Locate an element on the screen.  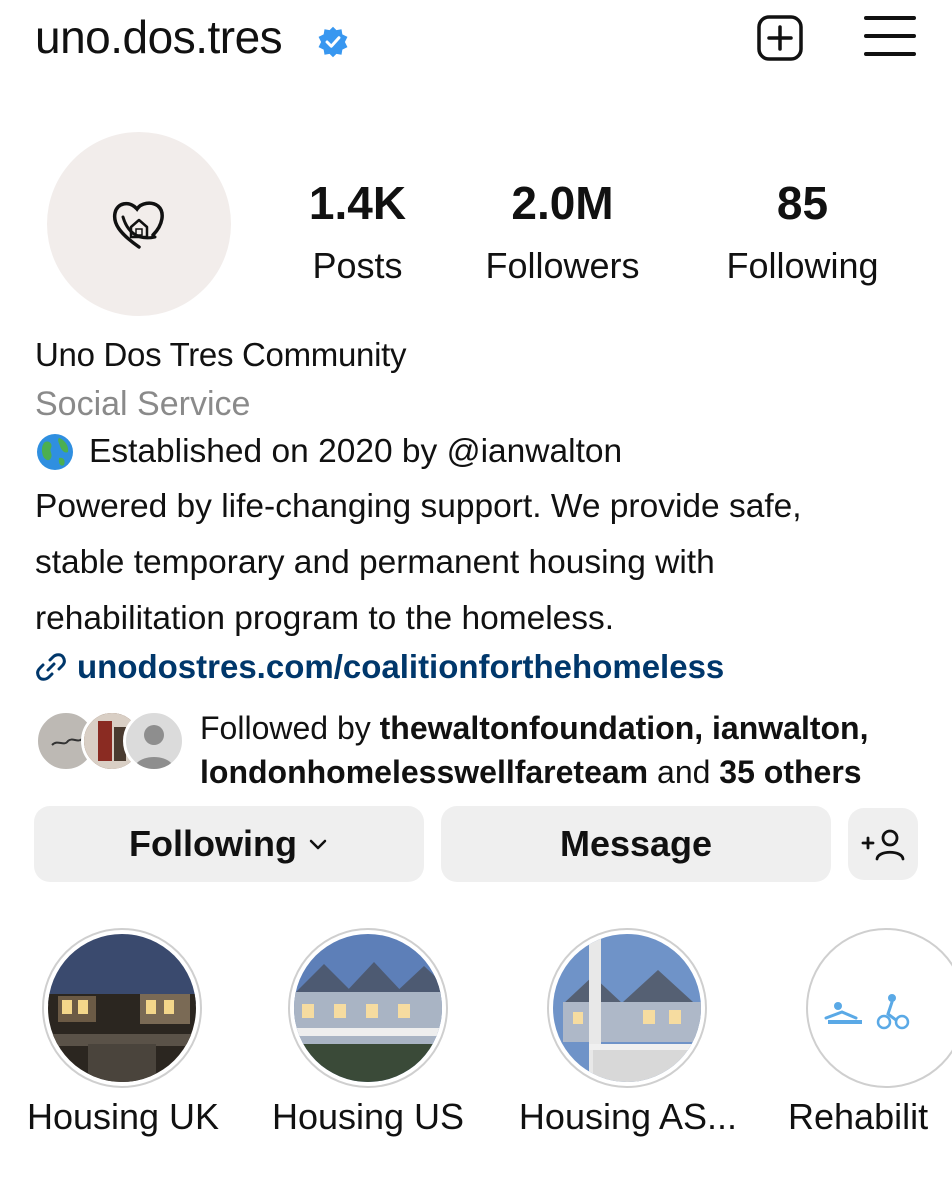
following-button: Following is located at coordinates (229, 844).